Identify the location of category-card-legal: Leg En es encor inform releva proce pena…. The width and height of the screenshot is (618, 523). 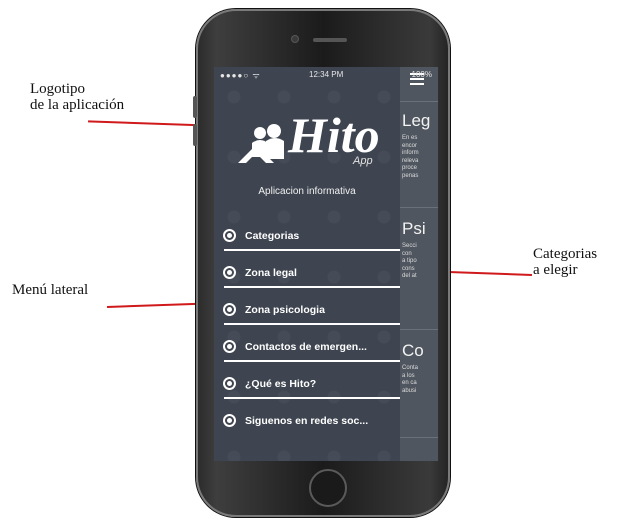
(420, 145).